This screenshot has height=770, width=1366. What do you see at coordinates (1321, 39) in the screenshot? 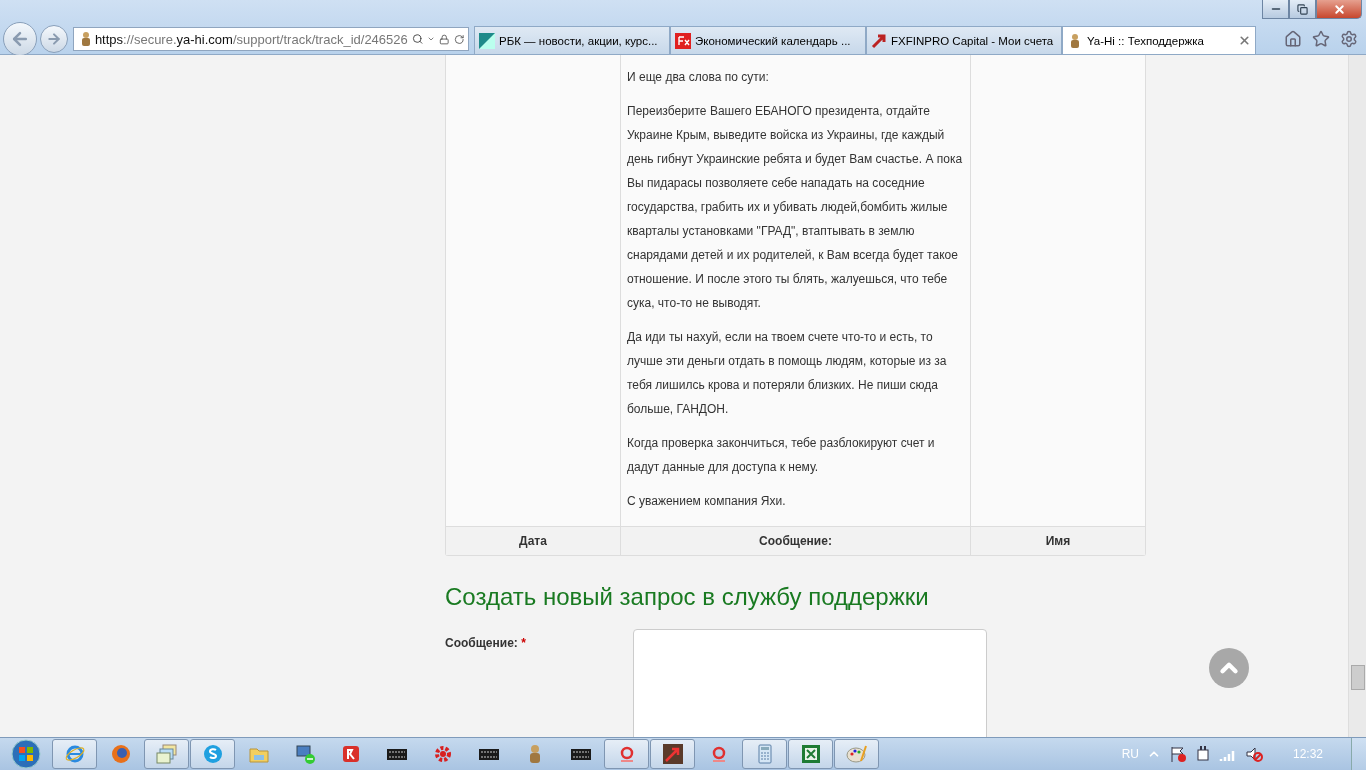
I see `favorites-star-icon` at bounding box center [1321, 39].